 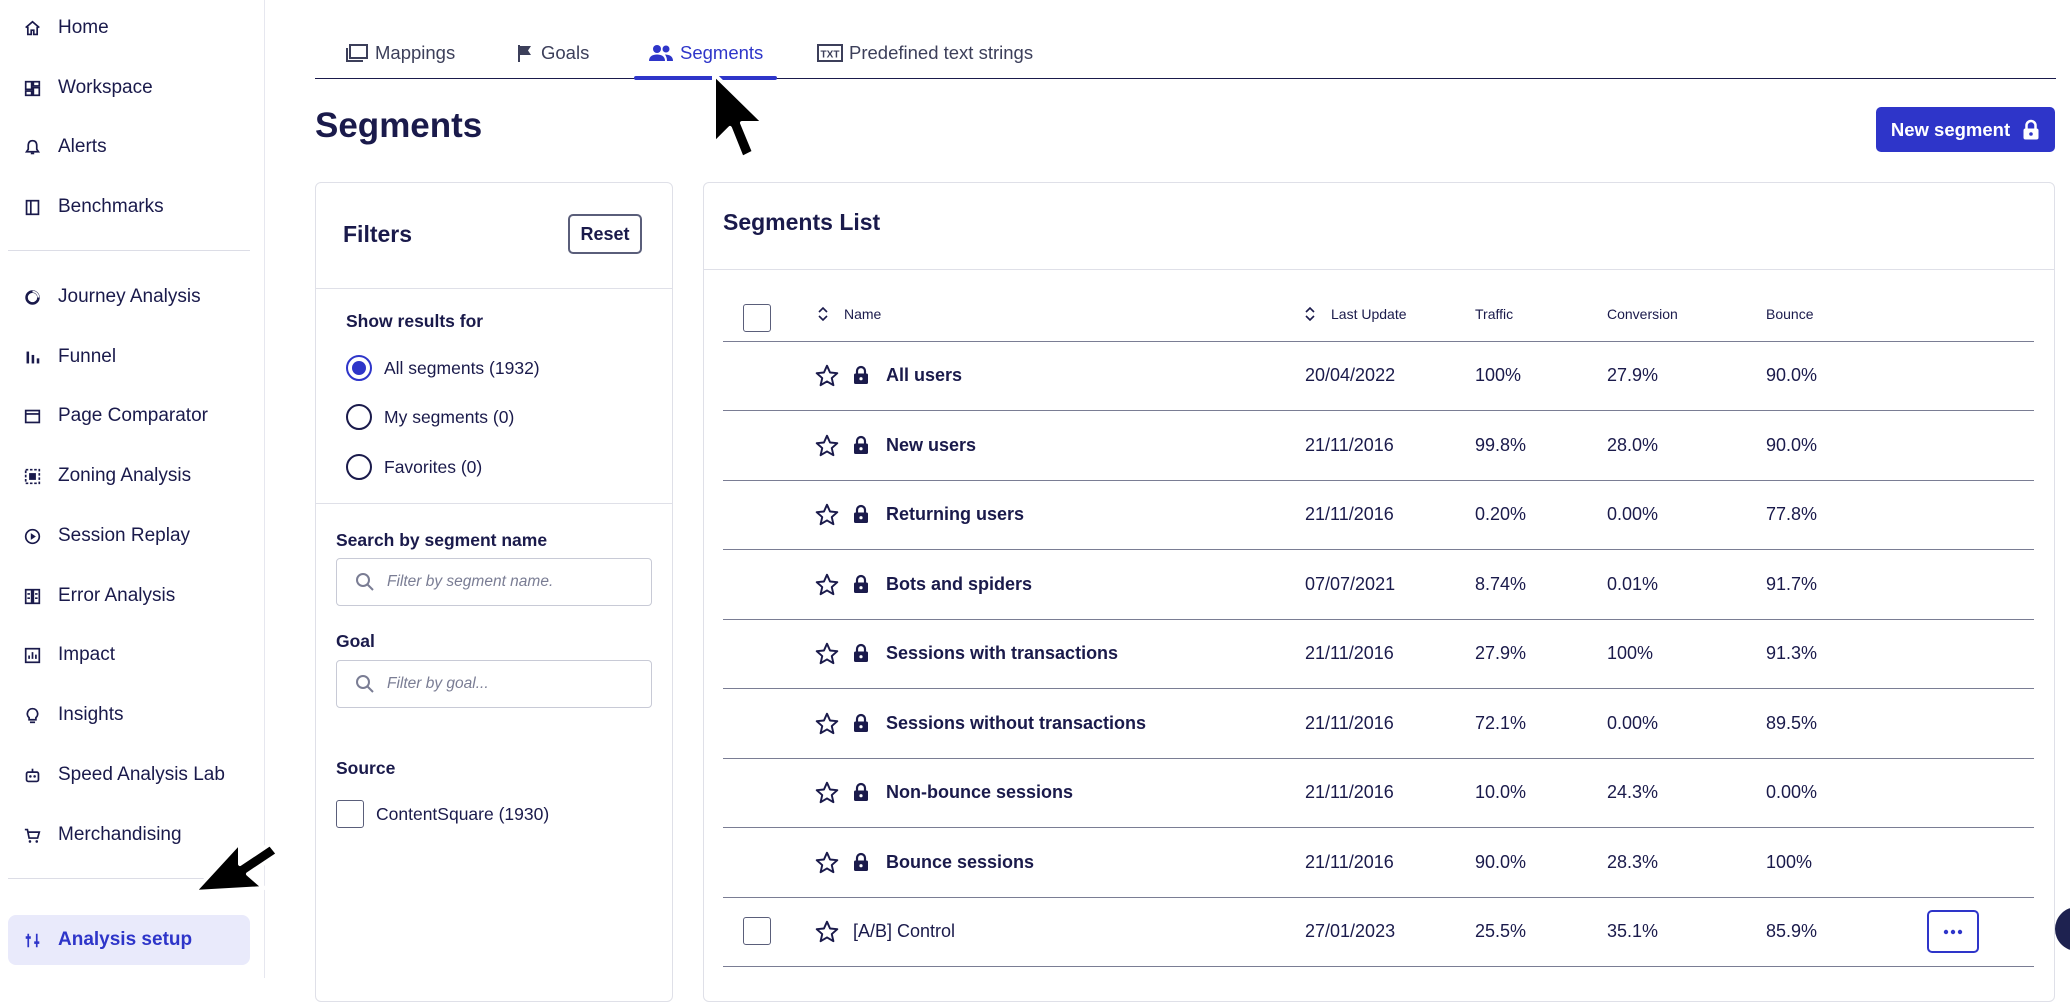 I want to click on segment-conversion: 28.3%, so click(x=1633, y=861).